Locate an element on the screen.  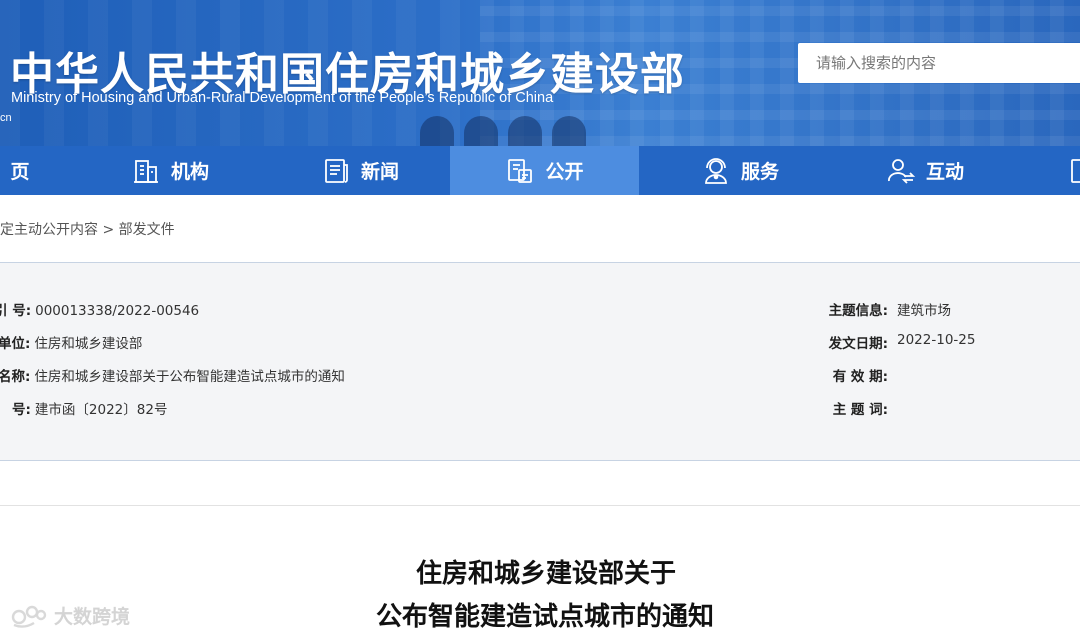
info-value: 住房和城乡建设部 is located at coordinates (88, 344).